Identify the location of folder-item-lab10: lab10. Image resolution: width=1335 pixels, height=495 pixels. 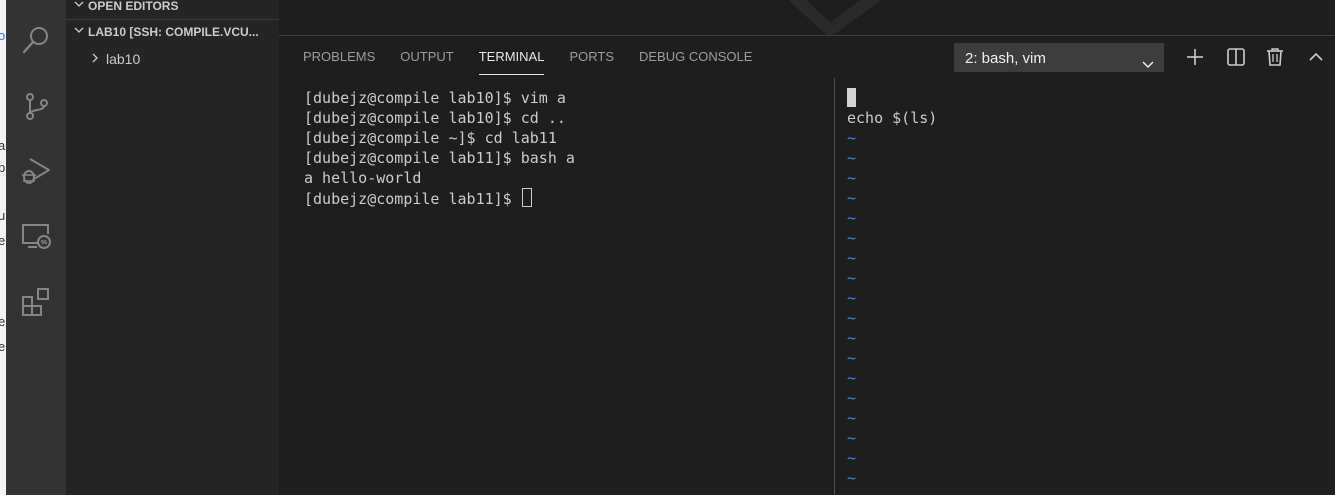
(114, 59).